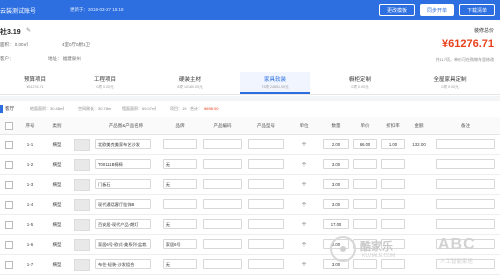  What do you see at coordinates (336, 126) in the screenshot?
I see `col-header: 数量` at bounding box center [336, 126].